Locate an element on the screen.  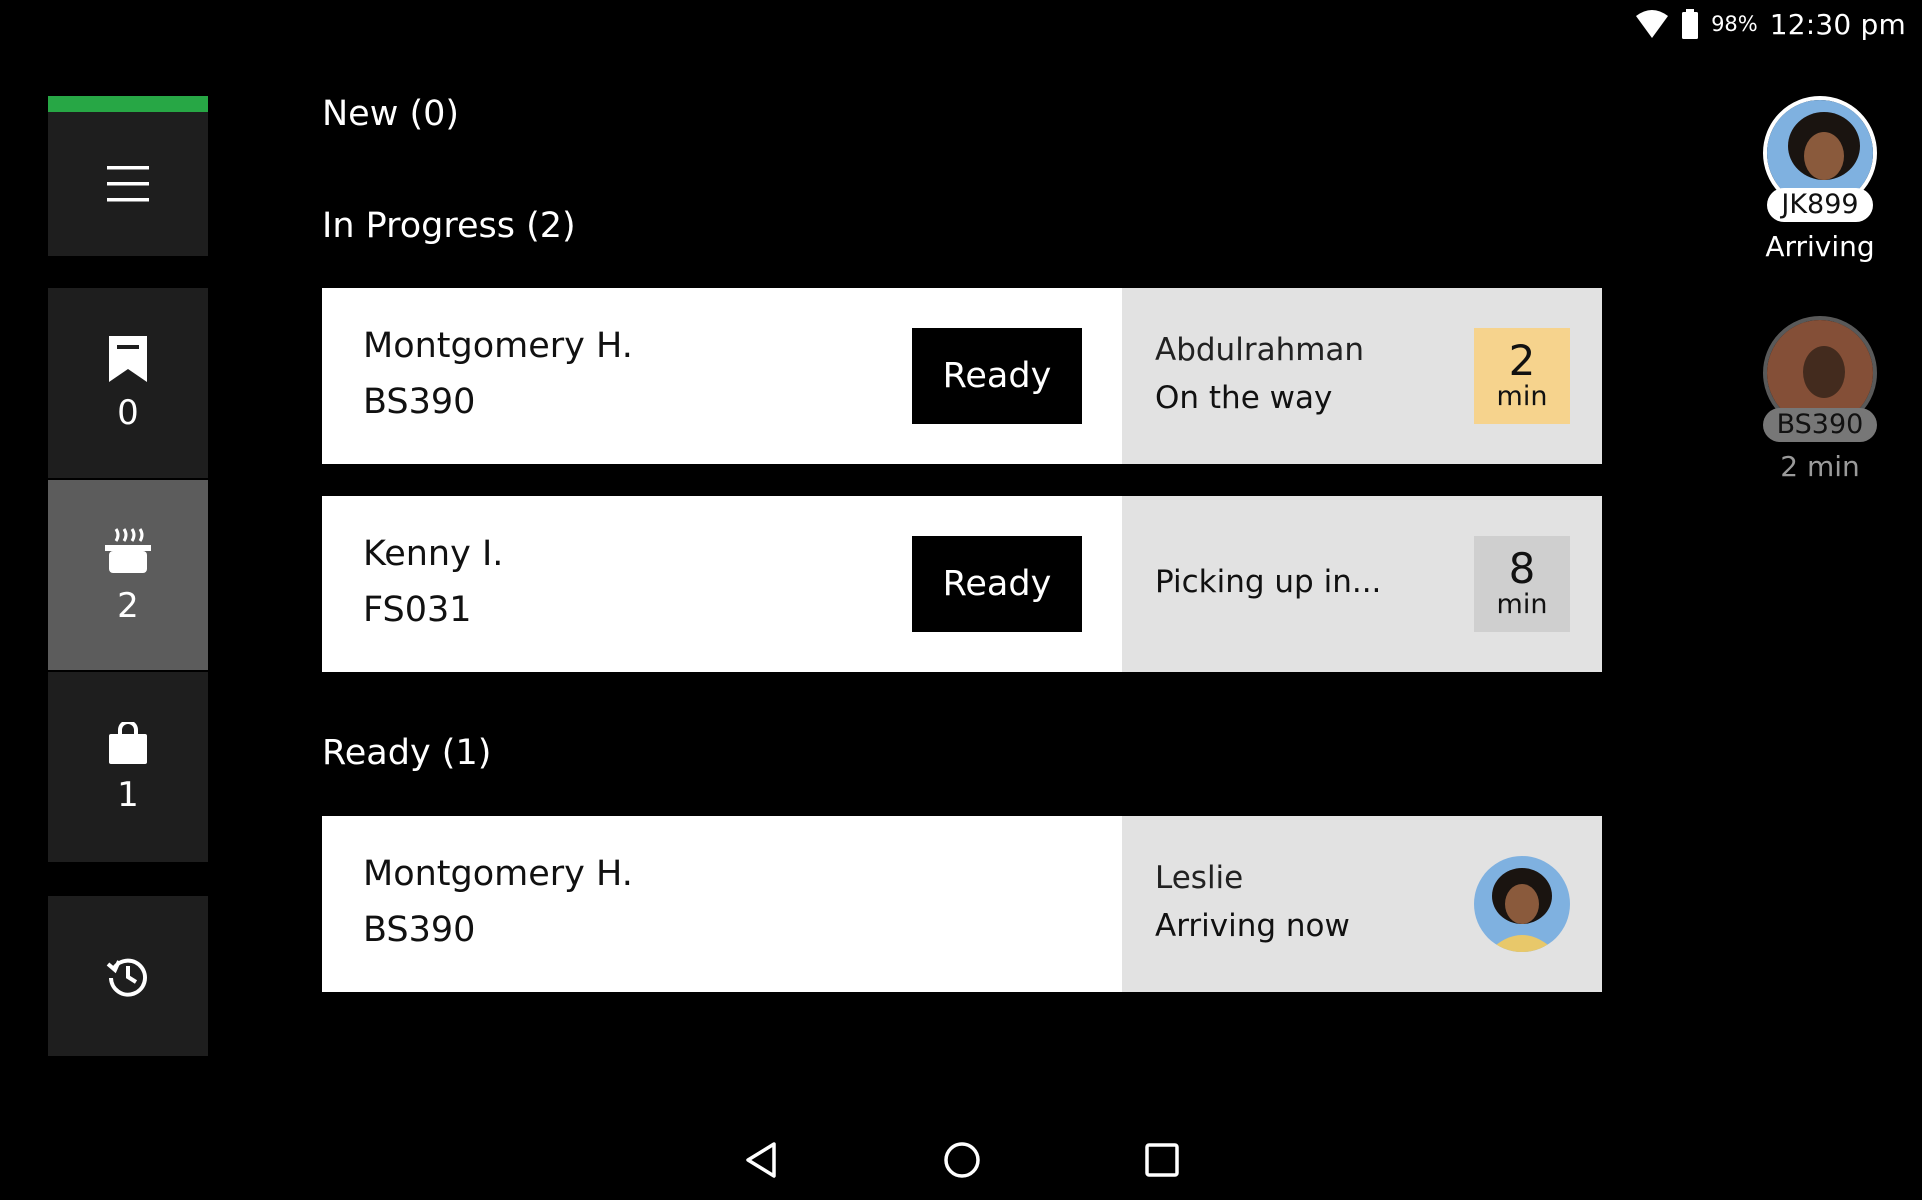
courier-arriving: JK899 Arriving is located at coordinates (1820, 179).